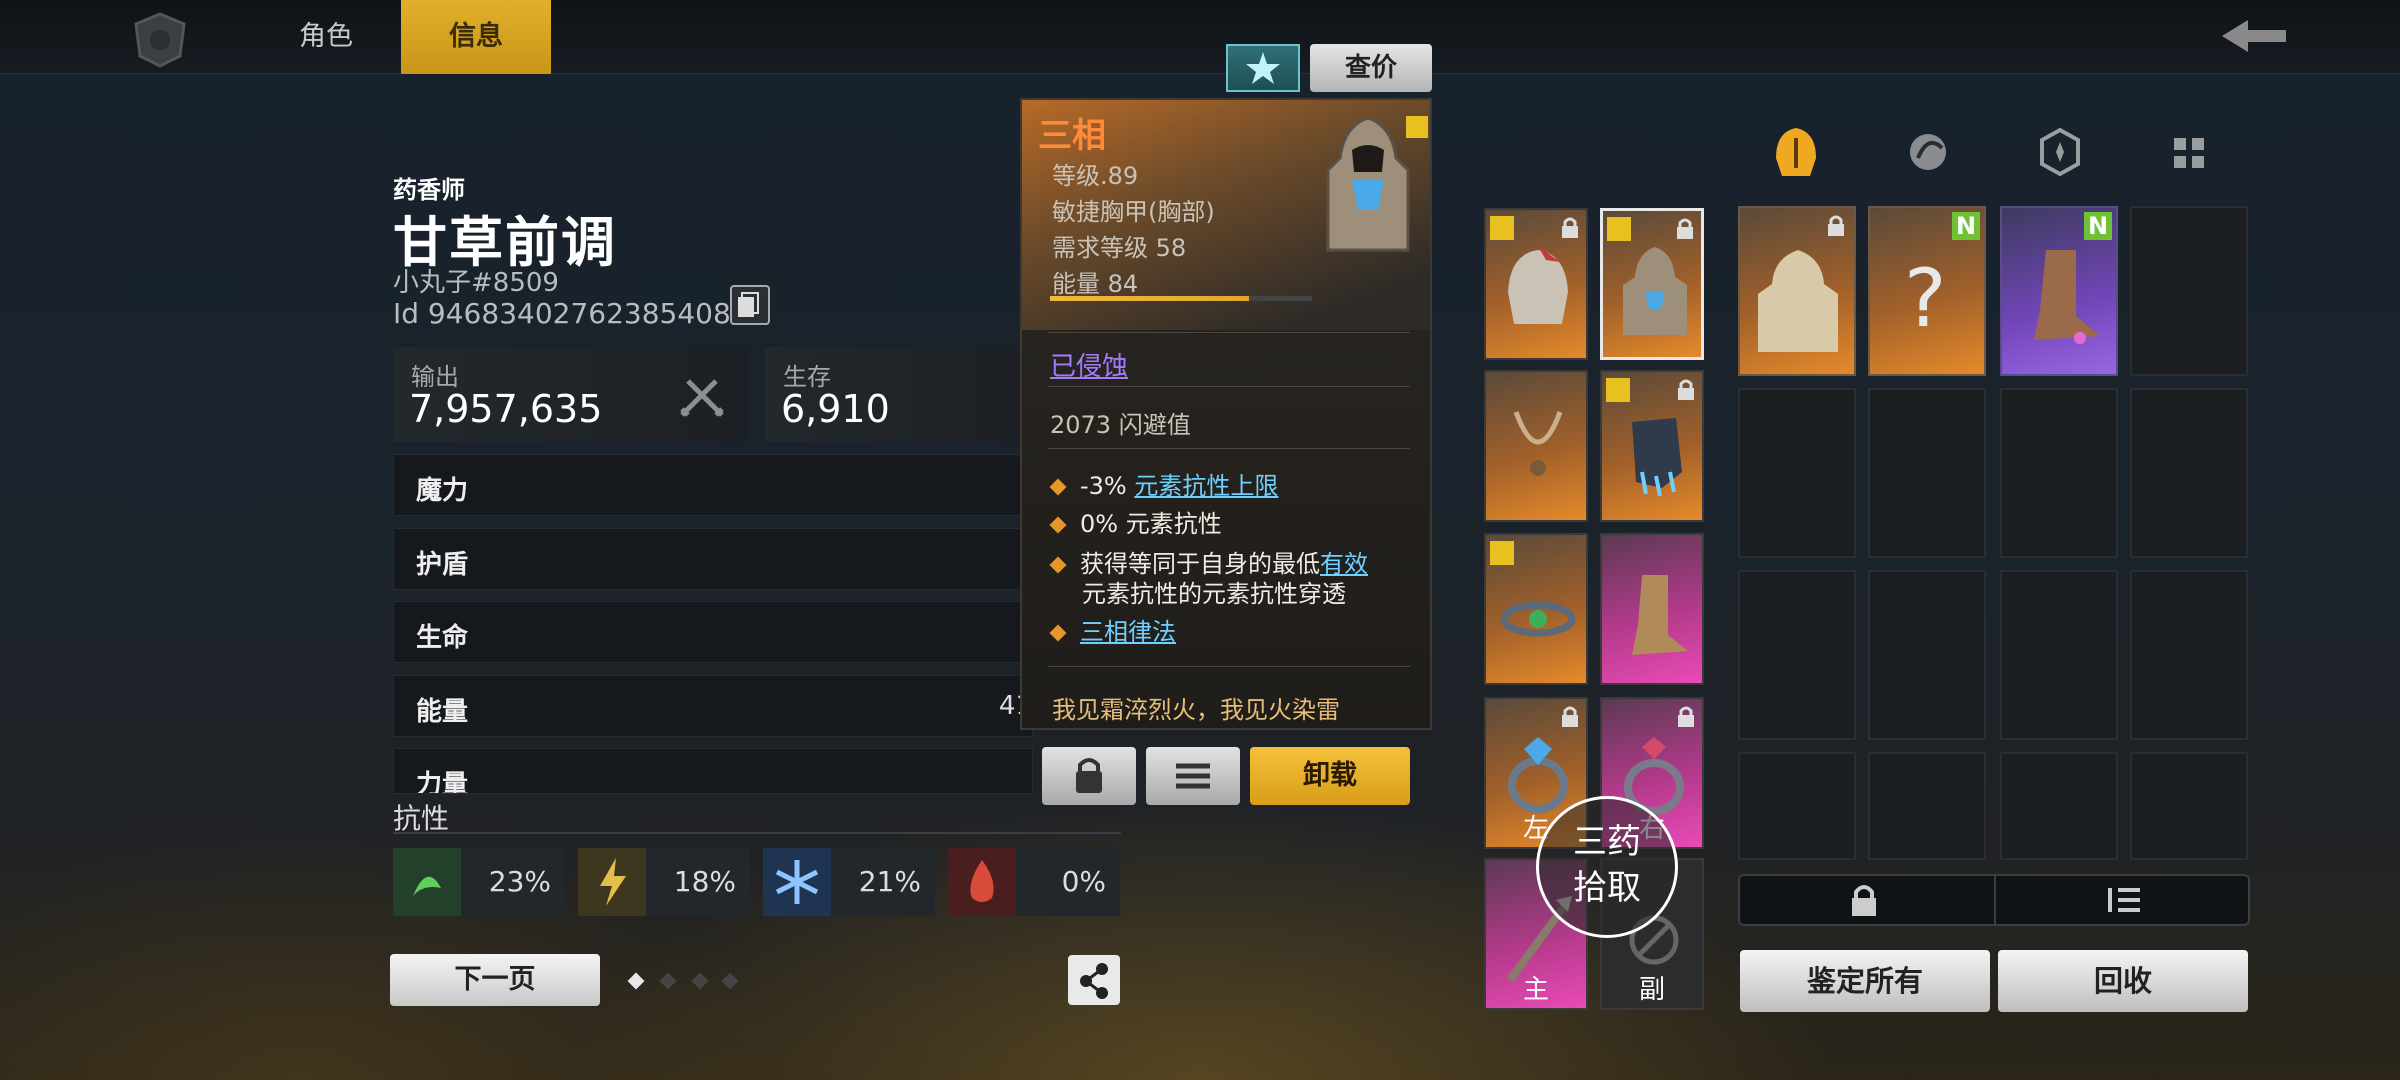  What do you see at coordinates (1094, 980) in the screenshot?
I see `share-icon` at bounding box center [1094, 980].